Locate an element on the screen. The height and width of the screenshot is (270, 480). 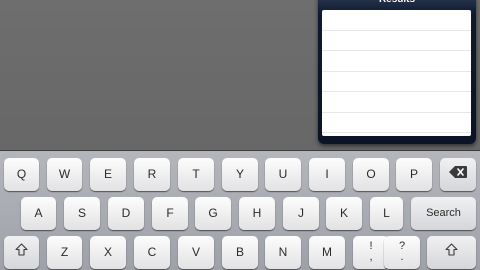
key-b: B is located at coordinates (240, 252).